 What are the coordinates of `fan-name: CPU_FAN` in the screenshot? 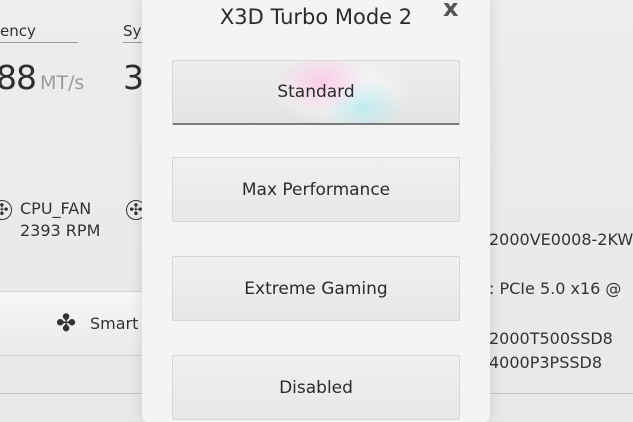 It's located at (56, 208).